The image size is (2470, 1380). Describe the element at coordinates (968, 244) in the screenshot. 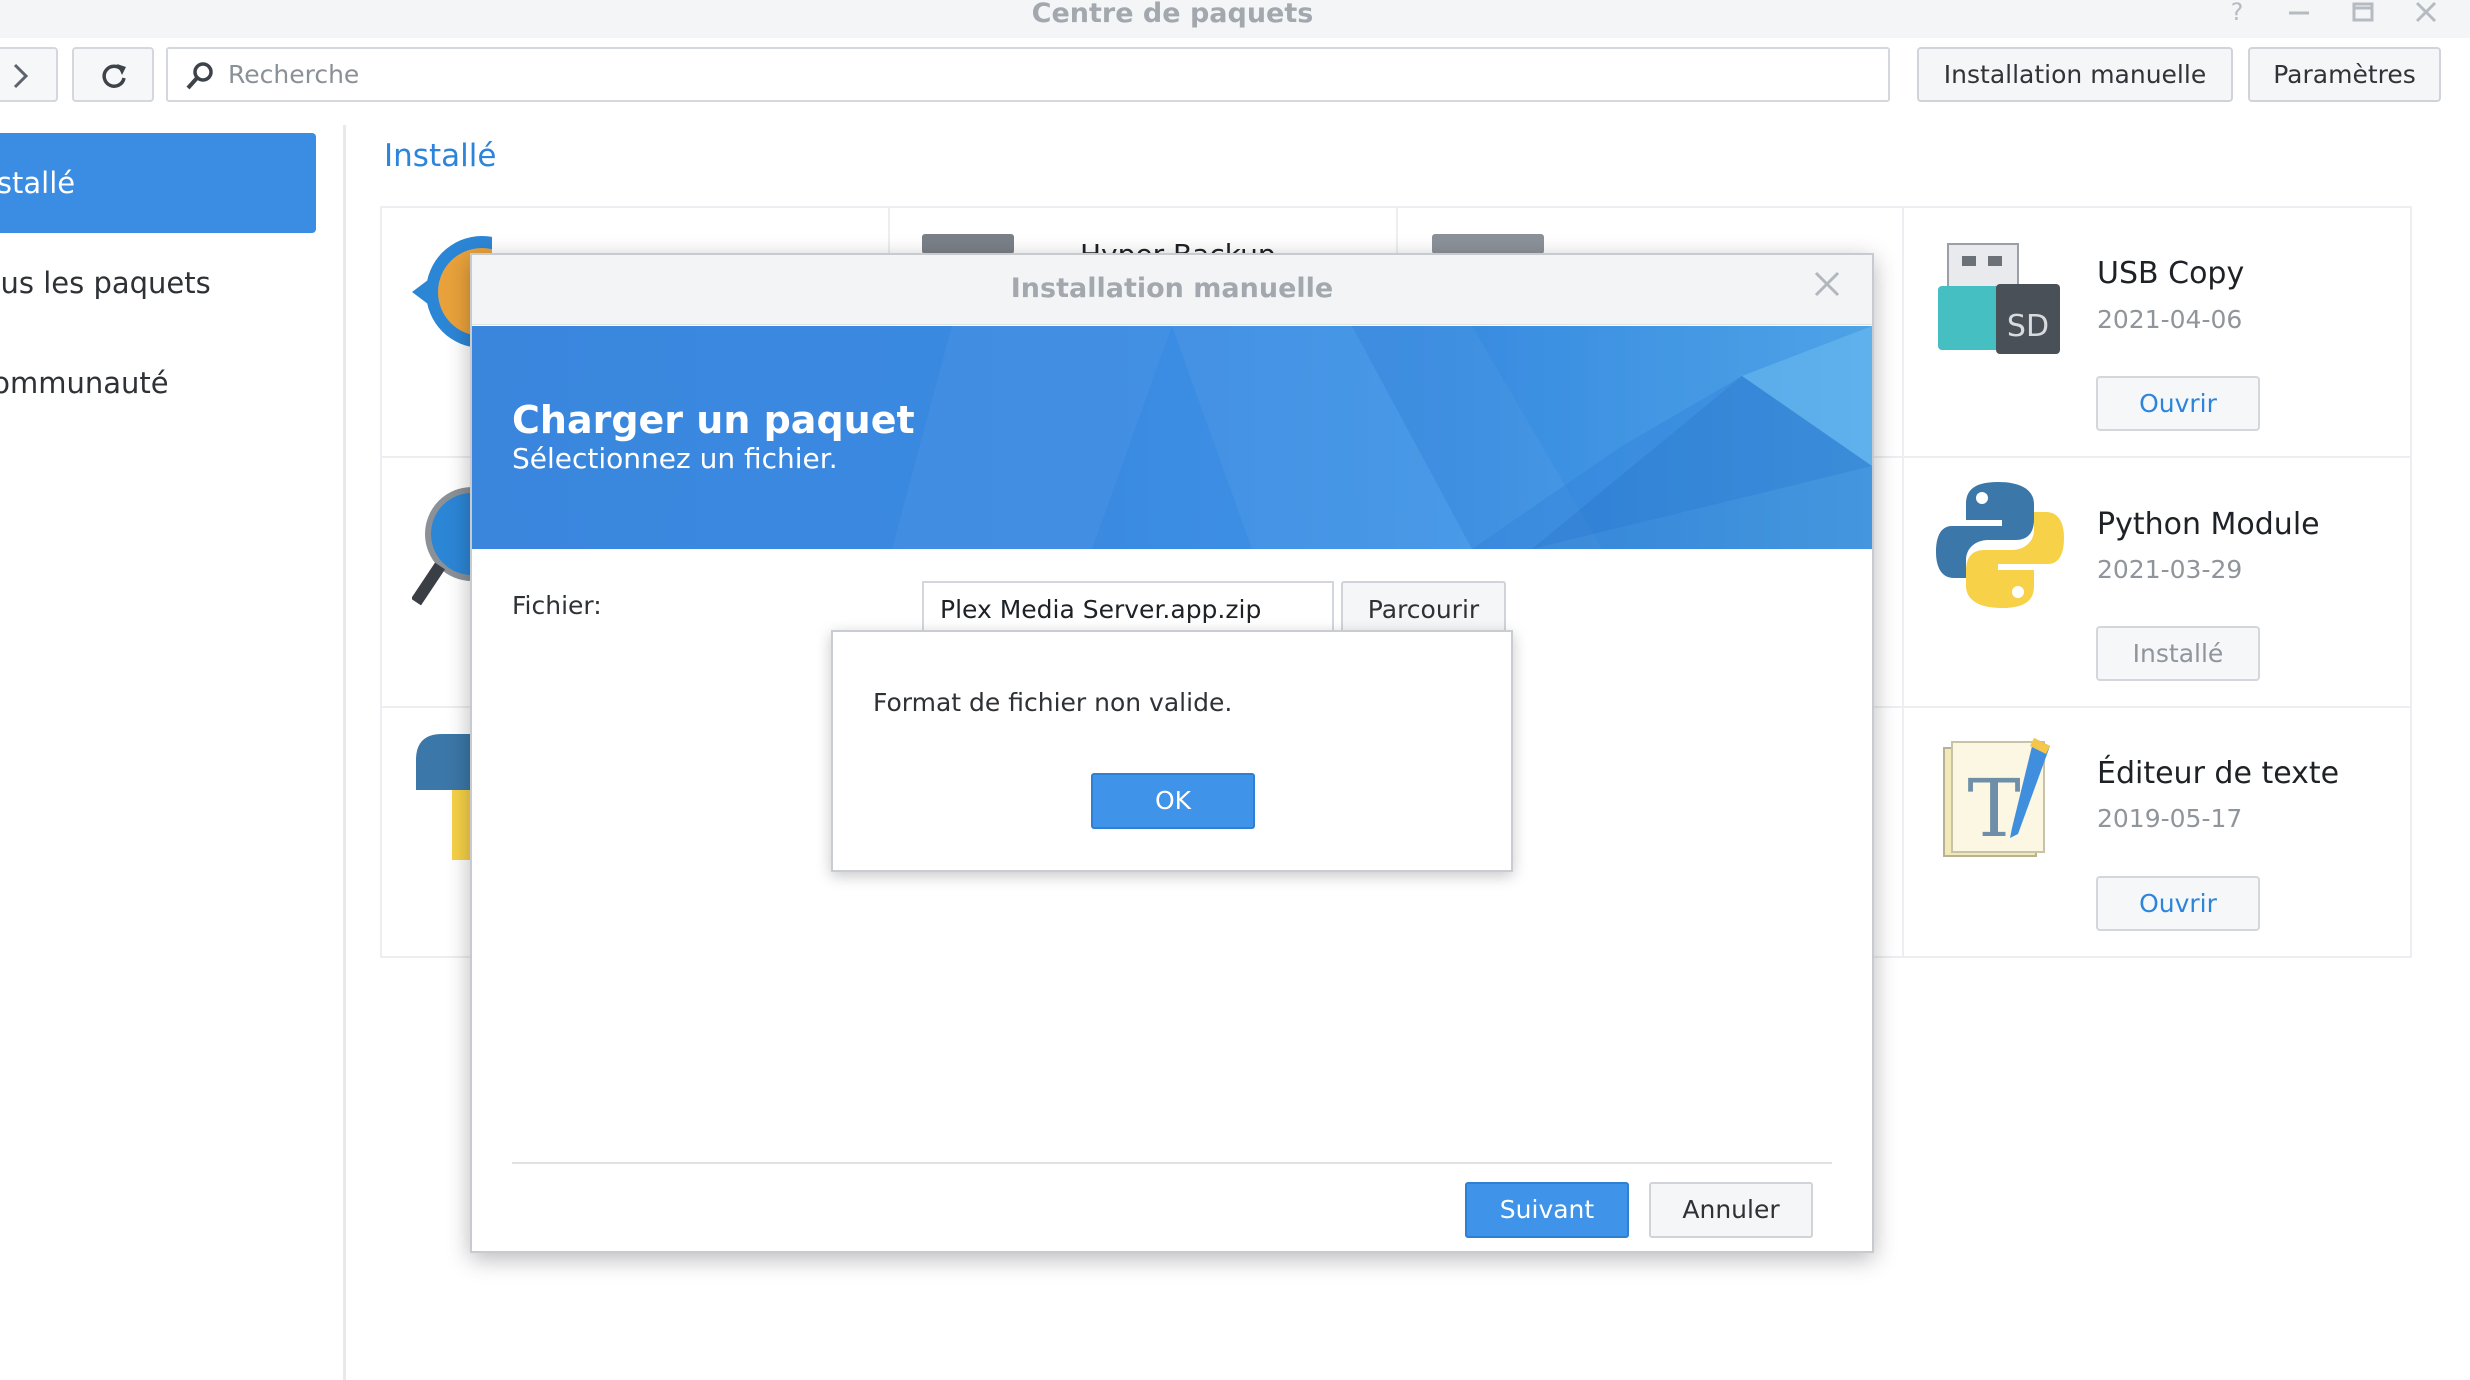

I see `hyper-backup-icon` at that location.